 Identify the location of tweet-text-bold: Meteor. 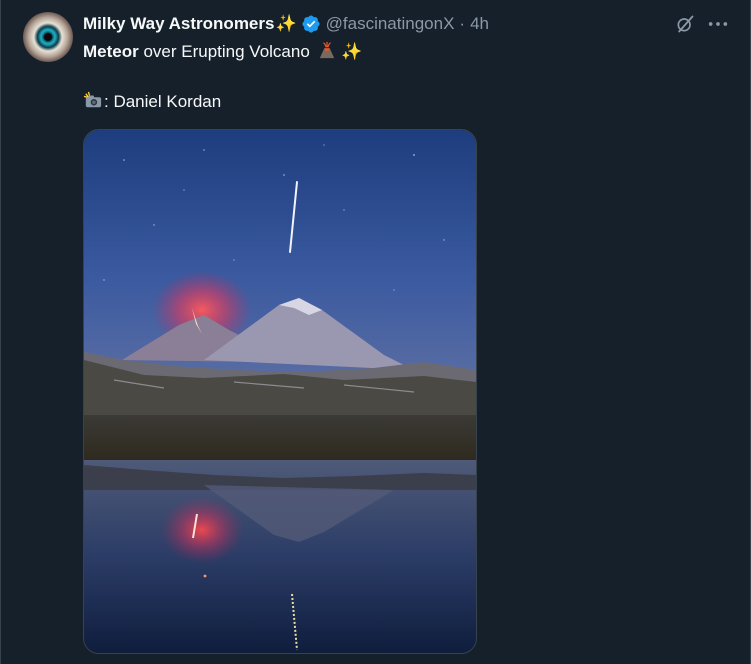
(111, 51).